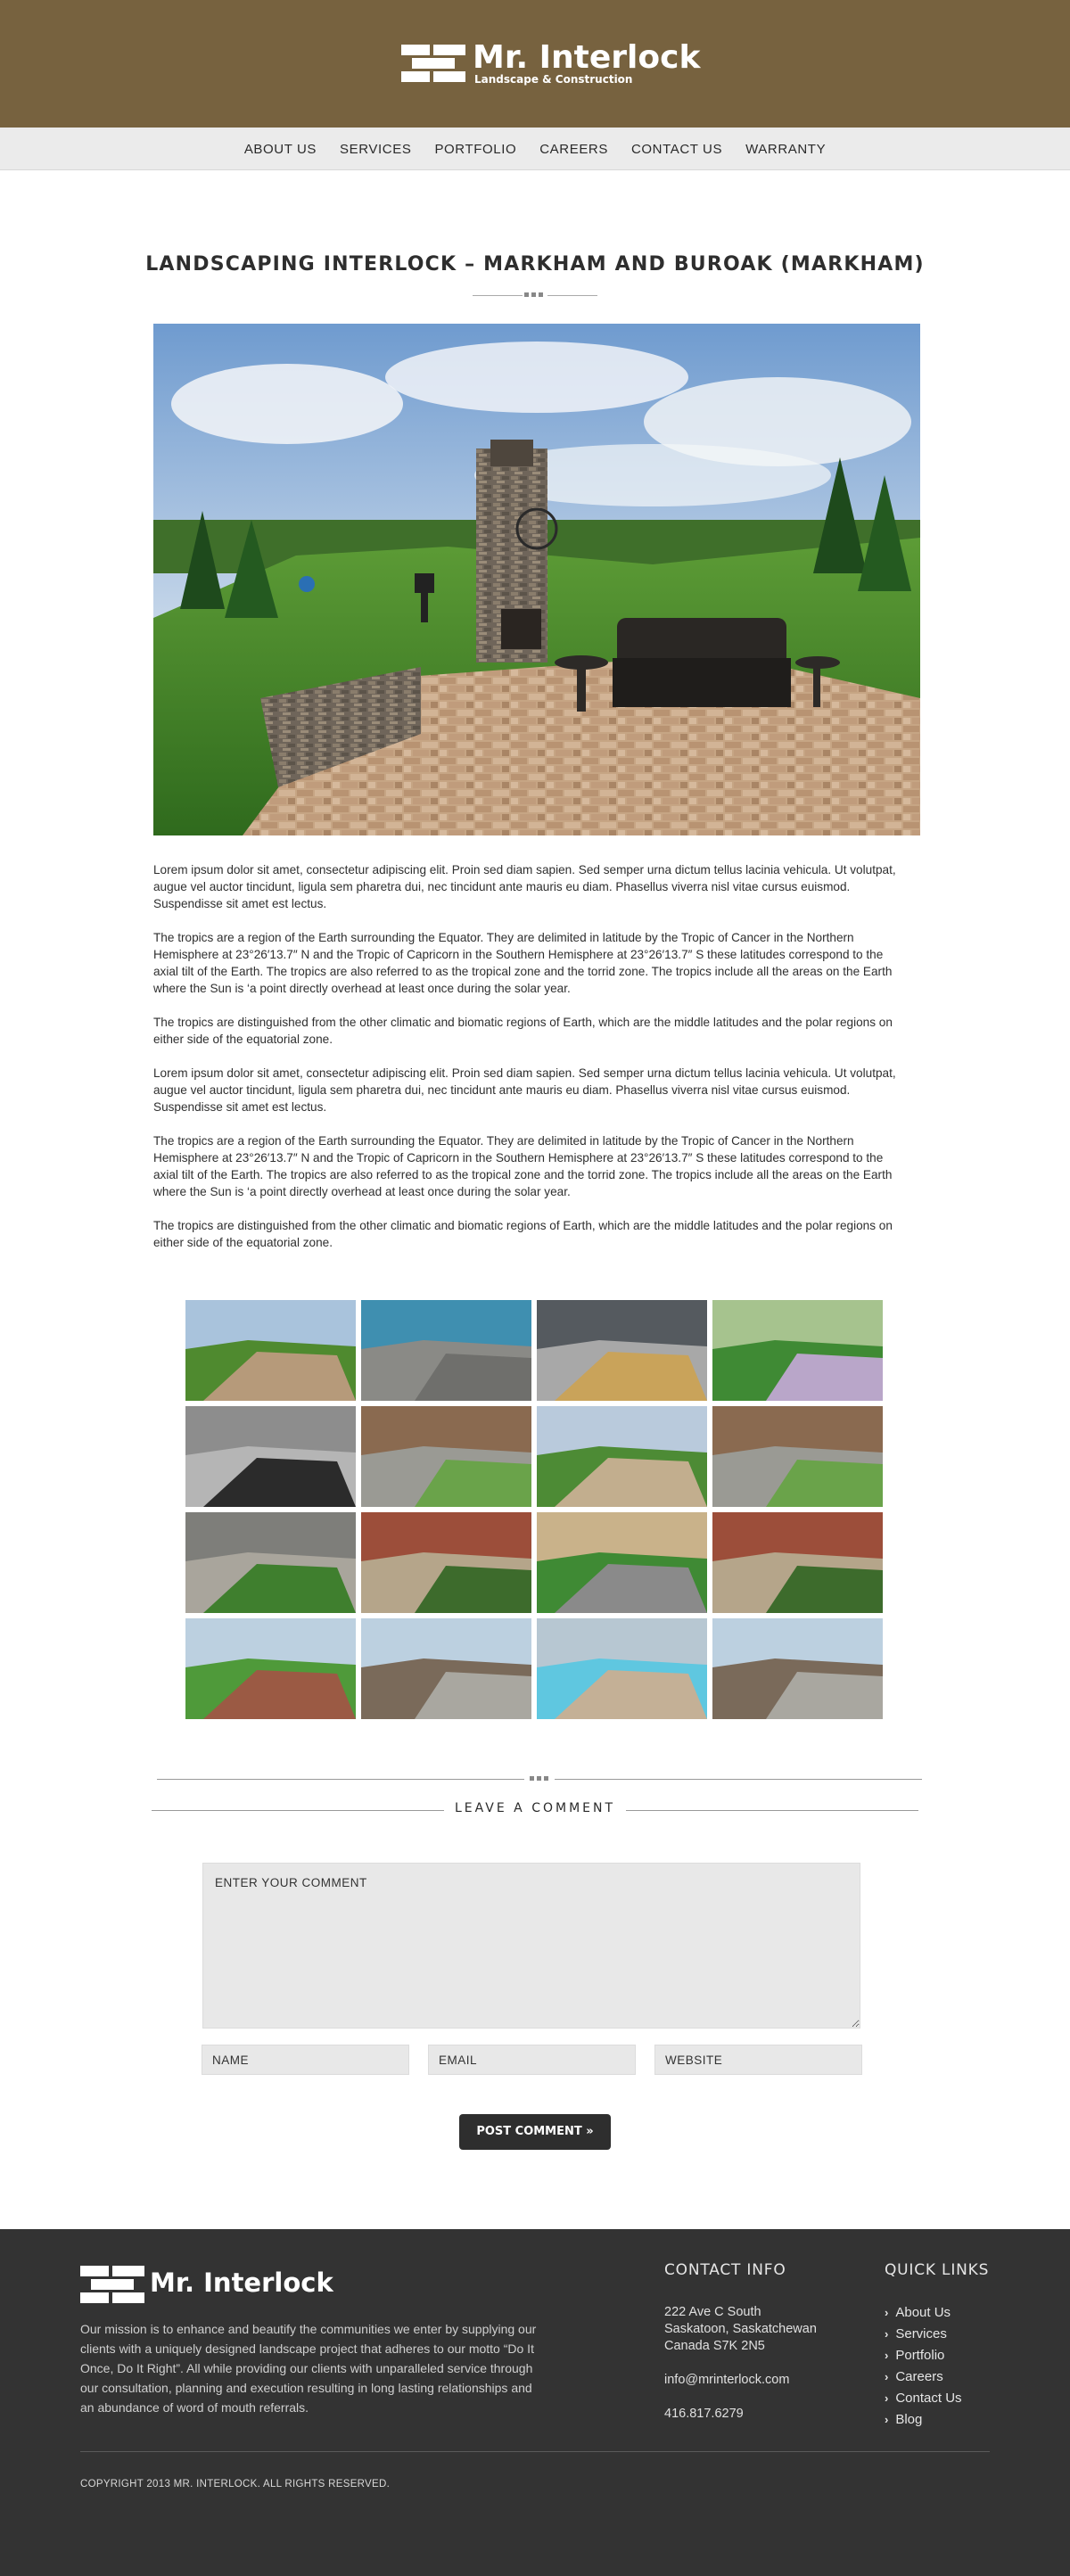  Describe the element at coordinates (535, 2451) in the screenshot. I see `footer-divider` at that location.